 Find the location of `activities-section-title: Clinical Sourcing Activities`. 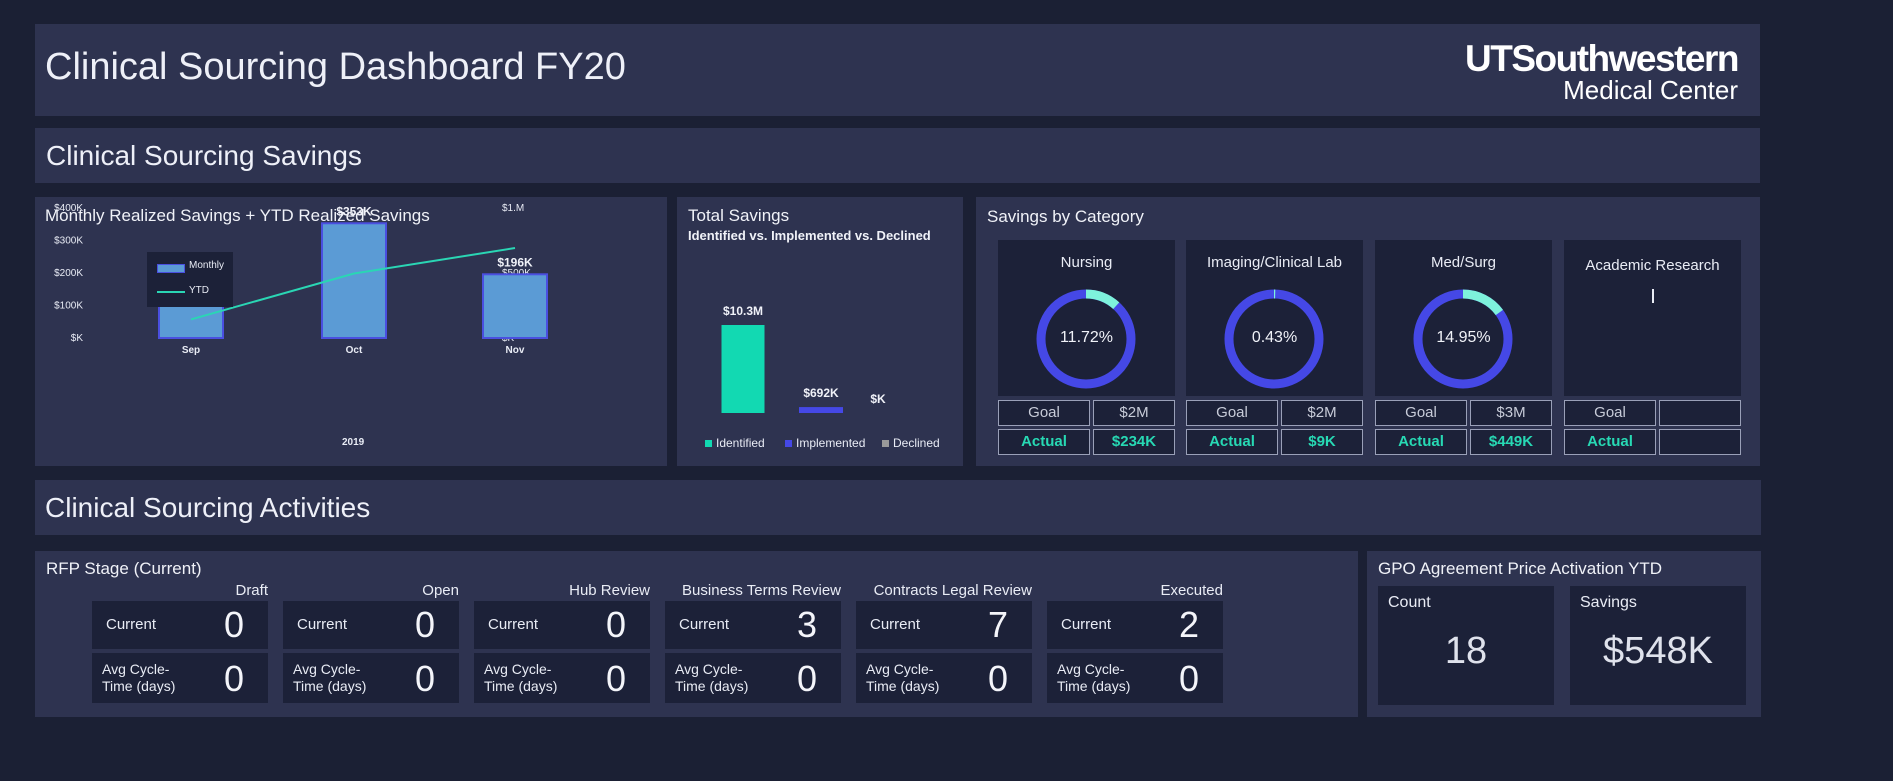

activities-section-title: Clinical Sourcing Activities is located at coordinates (208, 507).